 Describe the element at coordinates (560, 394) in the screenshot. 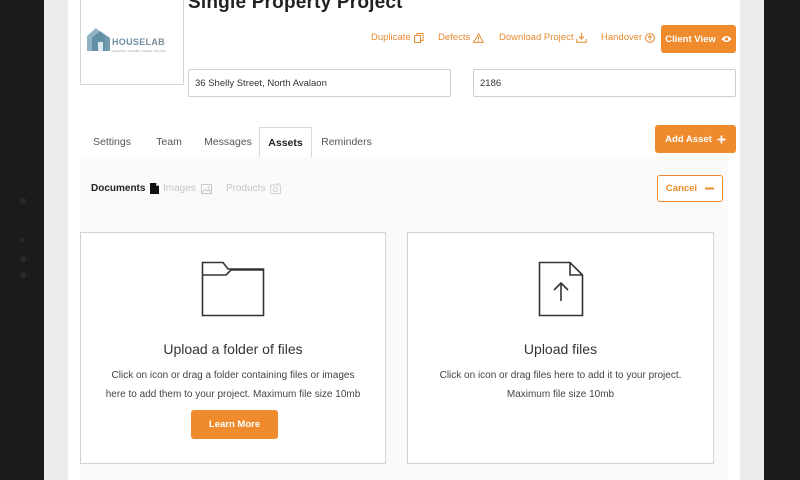

I see `upload-files-desc-line: Maximum file size 10mb` at that location.